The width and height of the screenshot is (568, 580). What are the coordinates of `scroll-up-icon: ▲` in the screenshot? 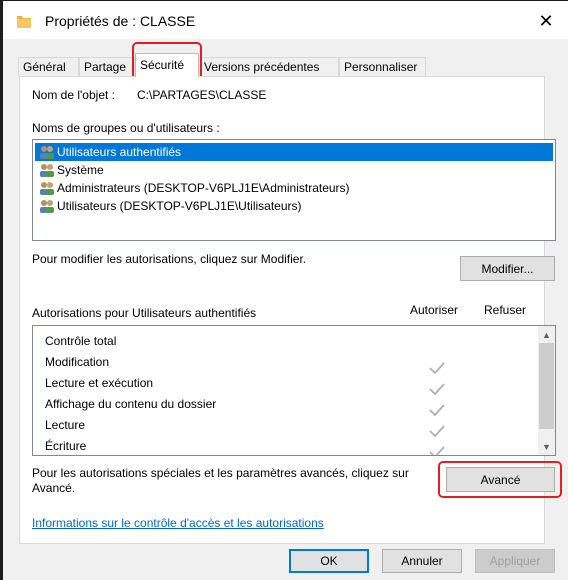 It's located at (546, 334).